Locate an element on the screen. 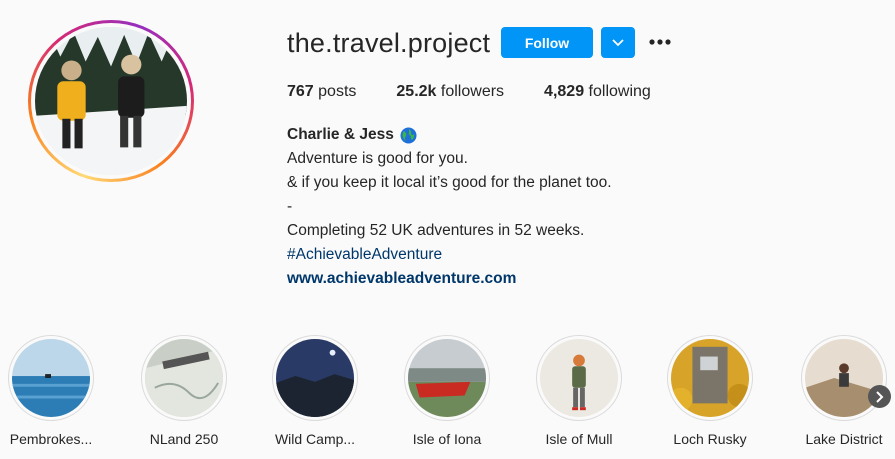  highlight-item: Loch Rusky is located at coordinates (710, 391).